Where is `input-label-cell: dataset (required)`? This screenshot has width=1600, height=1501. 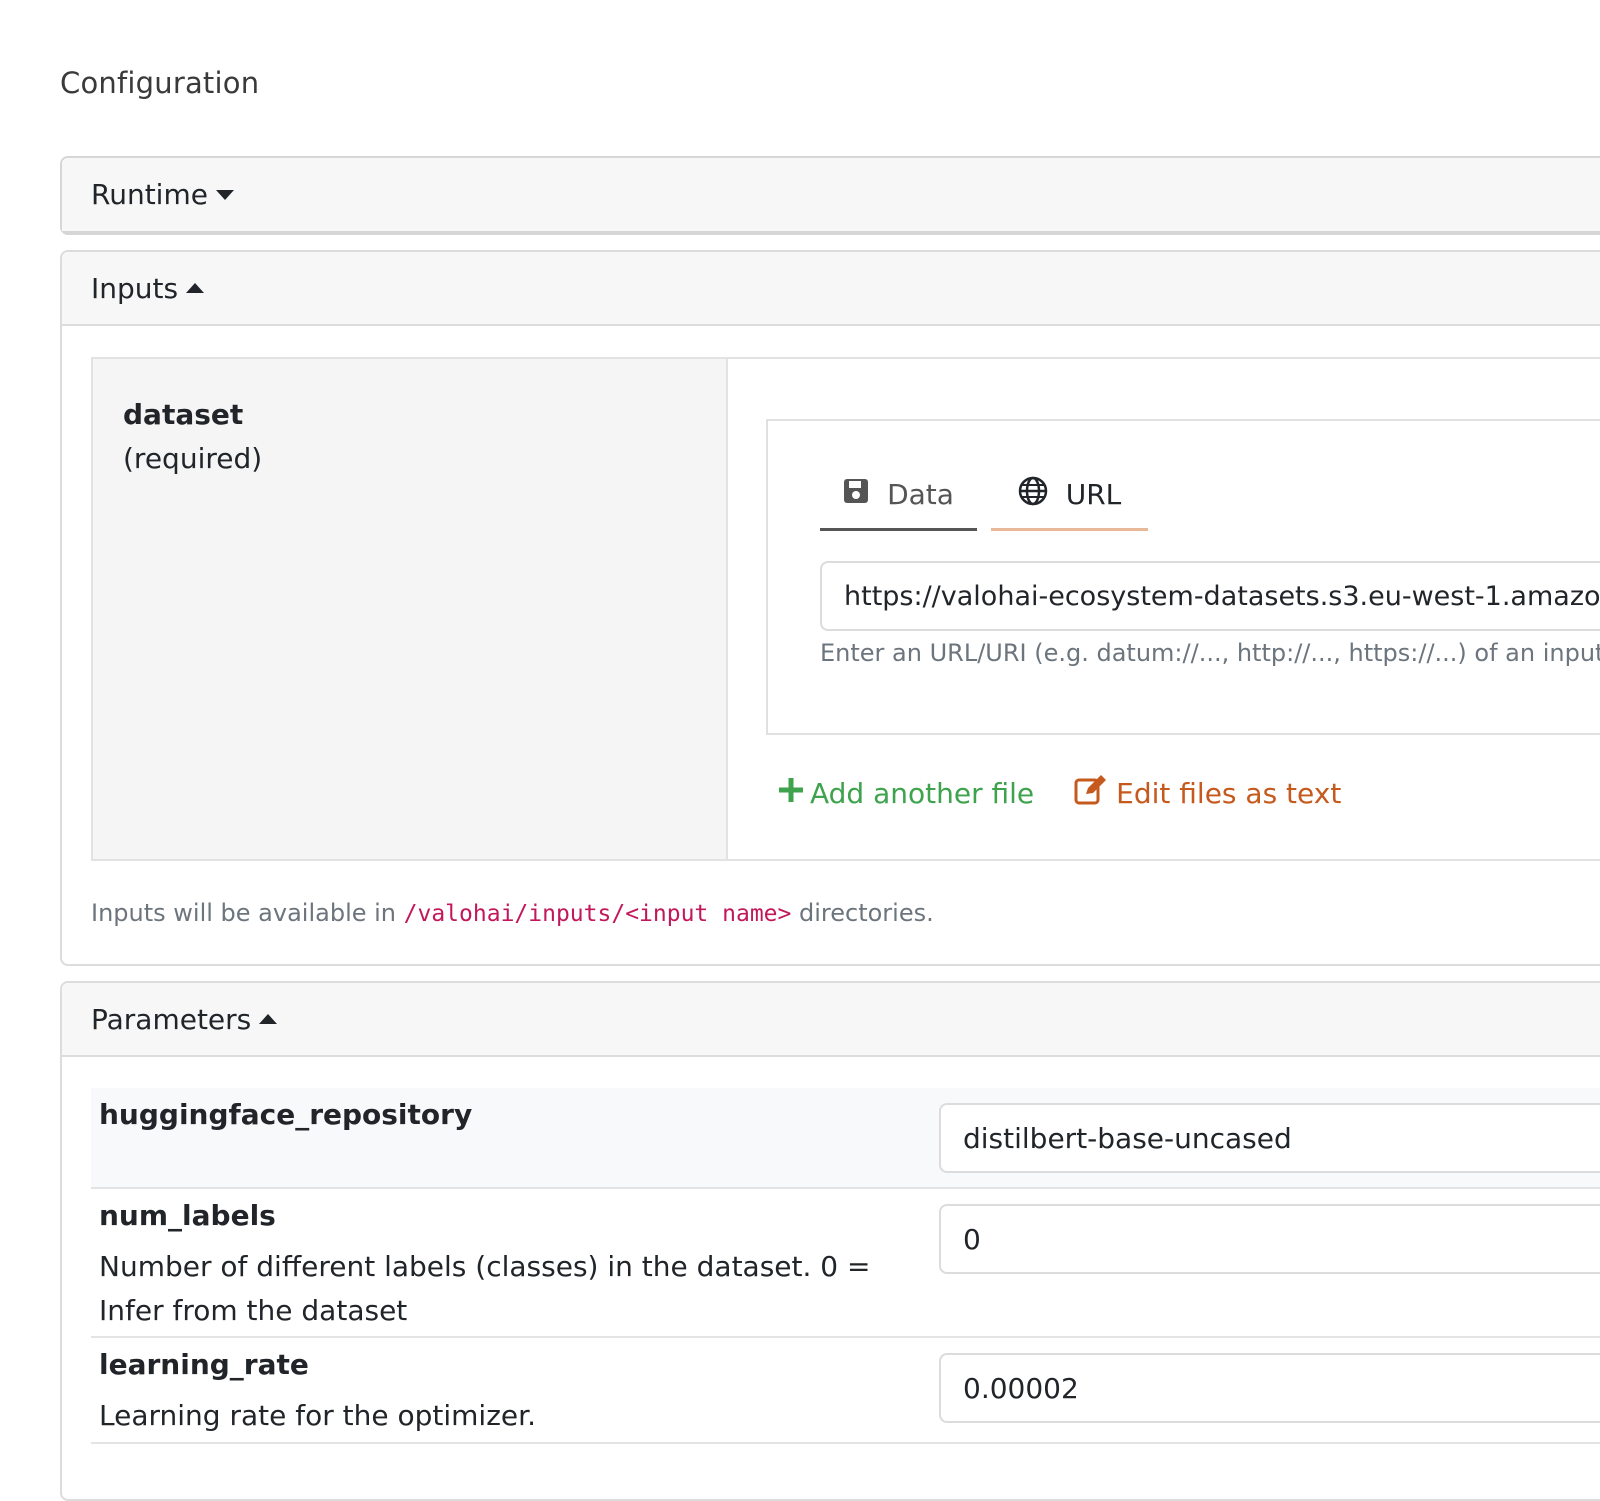
input-label-cell: dataset (required) is located at coordinates (410, 609).